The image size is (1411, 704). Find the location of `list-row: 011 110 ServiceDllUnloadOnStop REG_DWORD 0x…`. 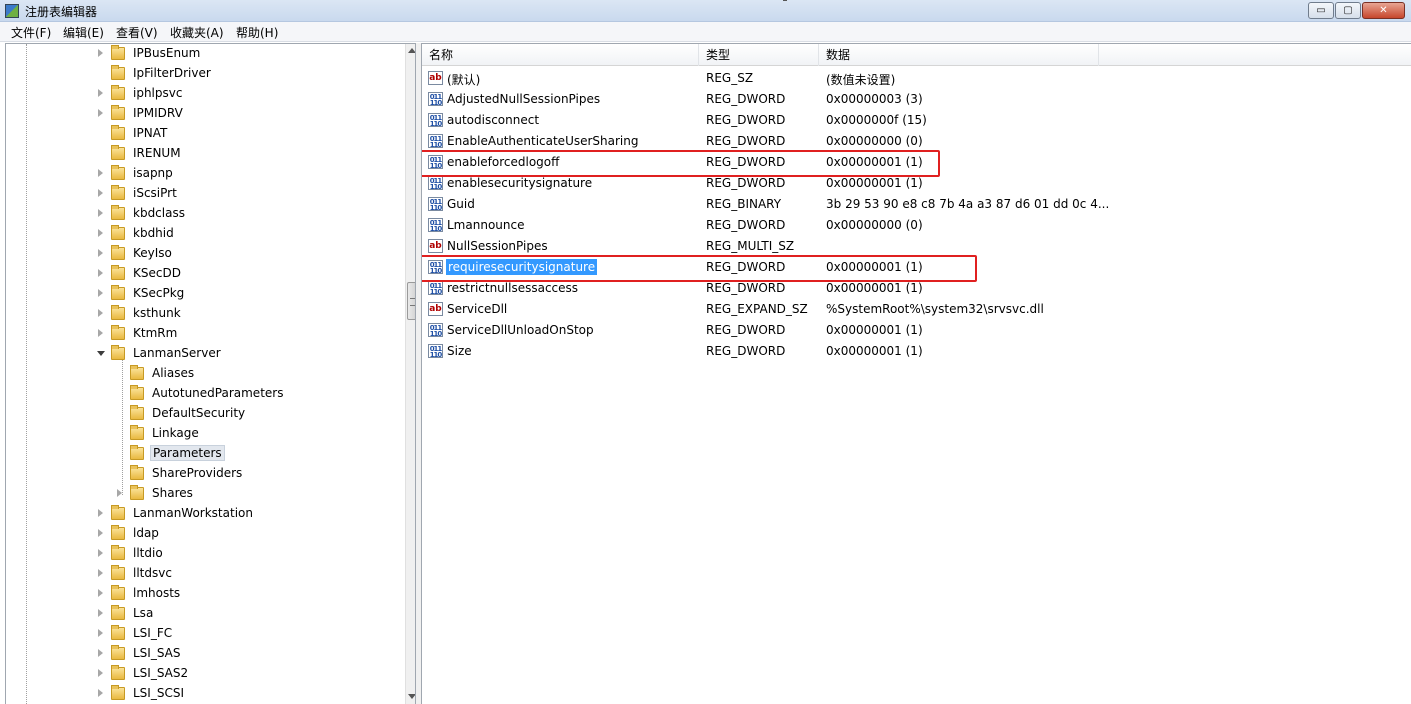

list-row: 011 110 ServiceDllUnloadOnStop REG_DWORD 0x… is located at coordinates (916, 330).